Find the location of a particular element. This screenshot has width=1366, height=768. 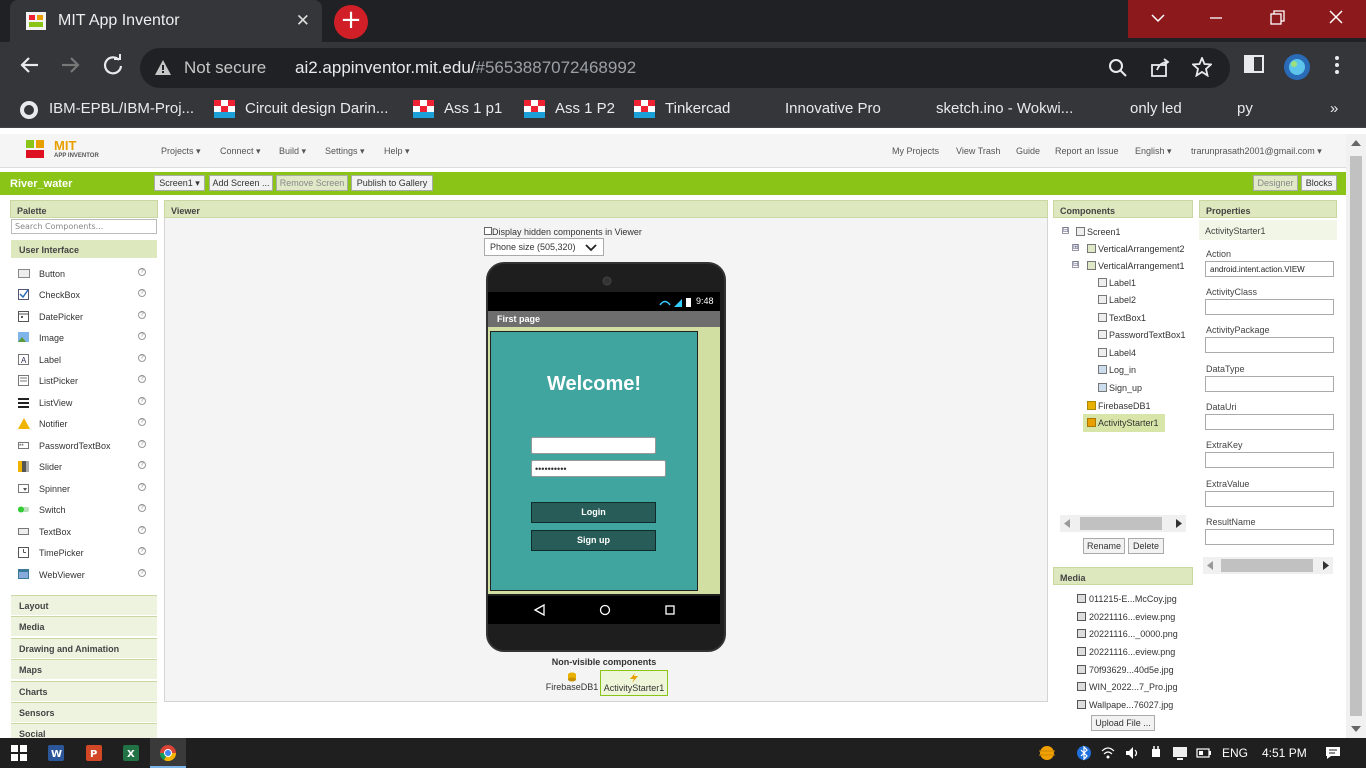

properties-hscrollbar is located at coordinates (1268, 565).